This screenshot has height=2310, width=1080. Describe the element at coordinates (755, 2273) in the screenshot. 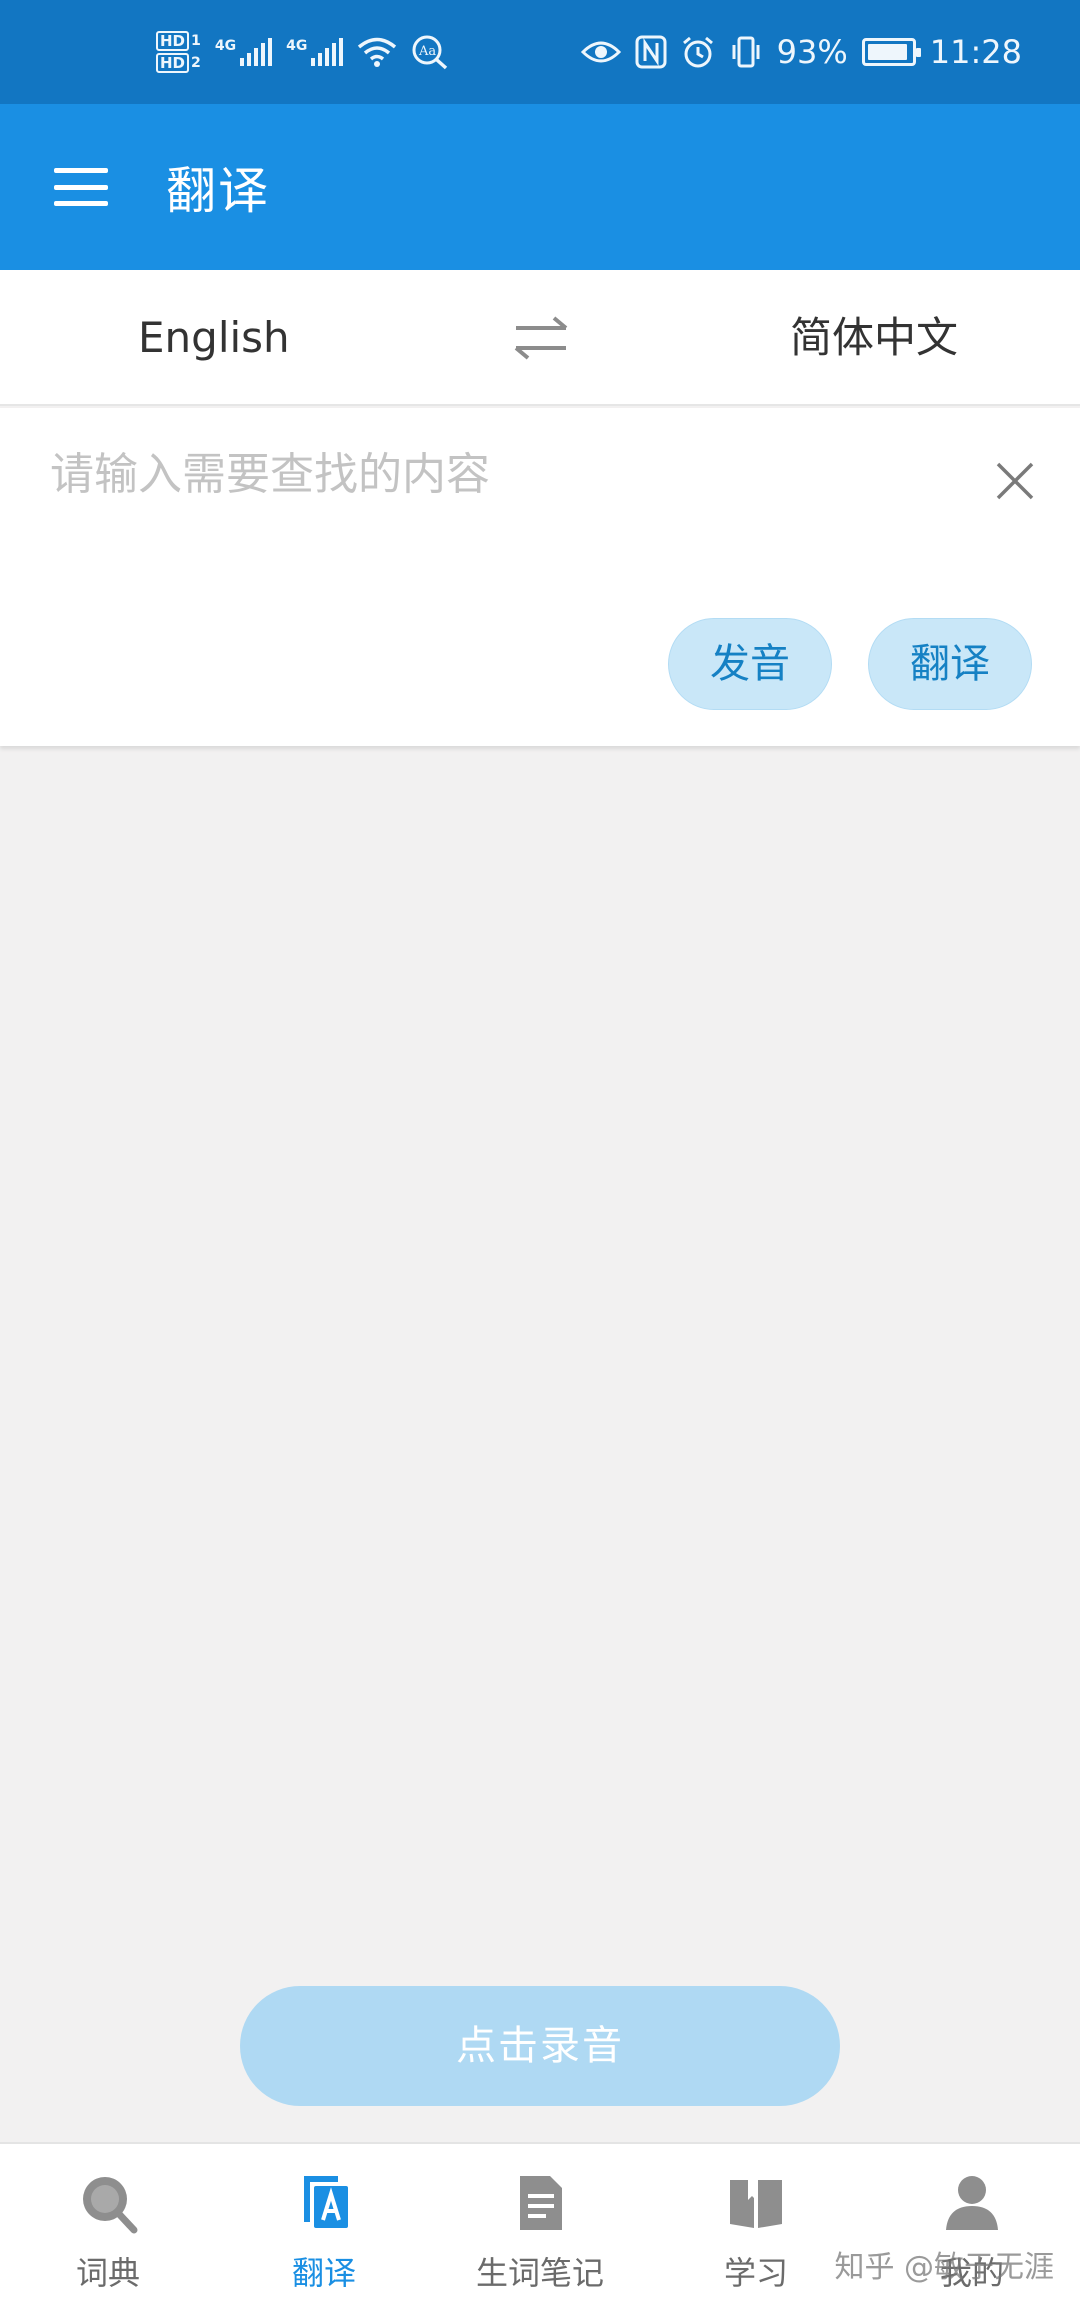

I see `tab-label: 学习` at that location.